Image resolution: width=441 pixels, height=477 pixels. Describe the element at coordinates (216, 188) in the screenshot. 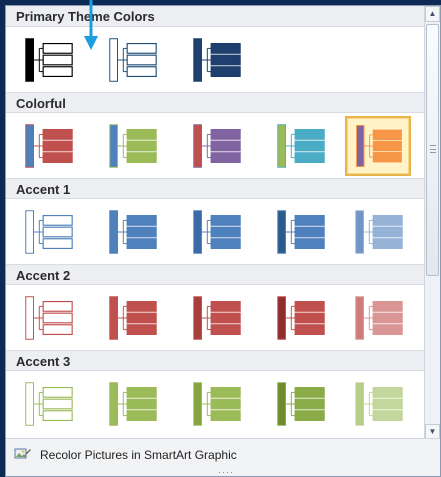

I see `section-header: Accent 1` at that location.